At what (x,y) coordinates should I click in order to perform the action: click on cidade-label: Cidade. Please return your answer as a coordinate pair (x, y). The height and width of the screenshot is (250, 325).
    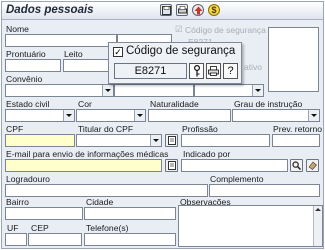
    Looking at the image, I should click on (100, 202).